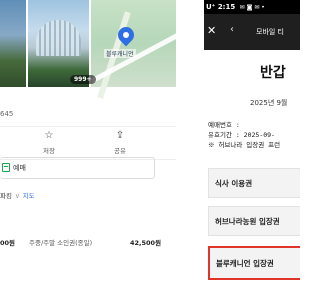  Describe the element at coordinates (120, 53) in the screenshot. I see `map-pin-label: 블루캐니언` at that location.